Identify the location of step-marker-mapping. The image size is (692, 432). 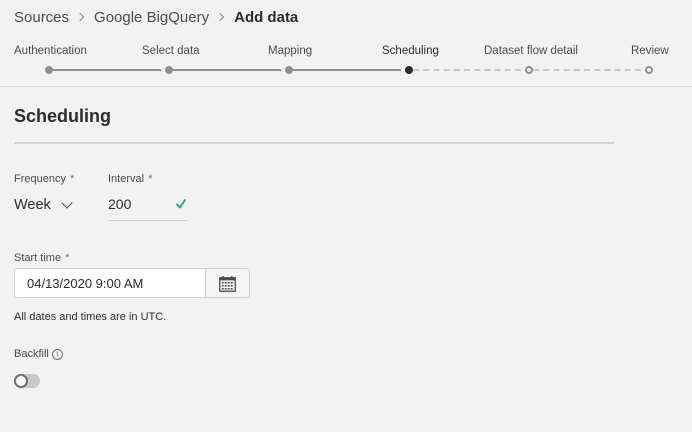
(289, 70).